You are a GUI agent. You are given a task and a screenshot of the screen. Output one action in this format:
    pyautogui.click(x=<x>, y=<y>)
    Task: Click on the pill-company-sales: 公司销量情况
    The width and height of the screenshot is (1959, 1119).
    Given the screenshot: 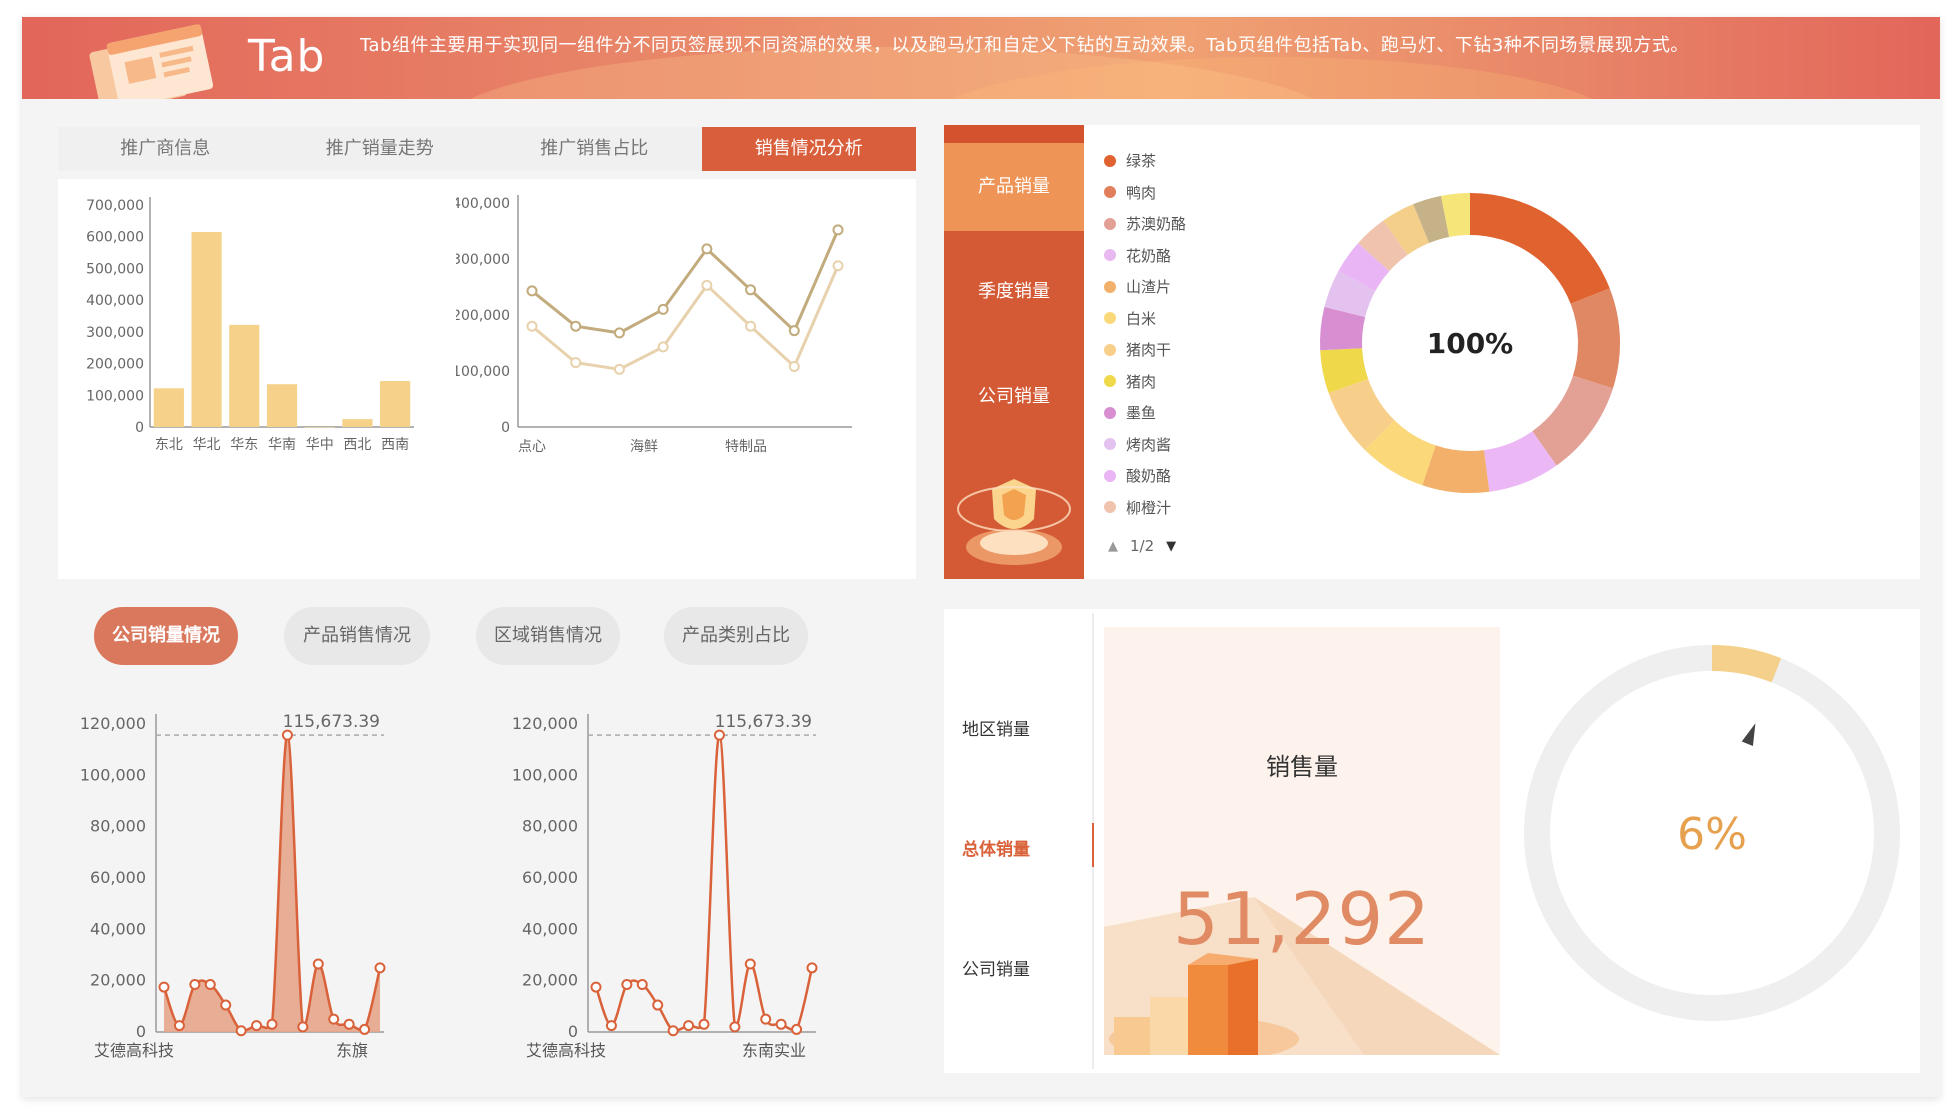 What is the action you would take?
    pyautogui.click(x=166, y=636)
    